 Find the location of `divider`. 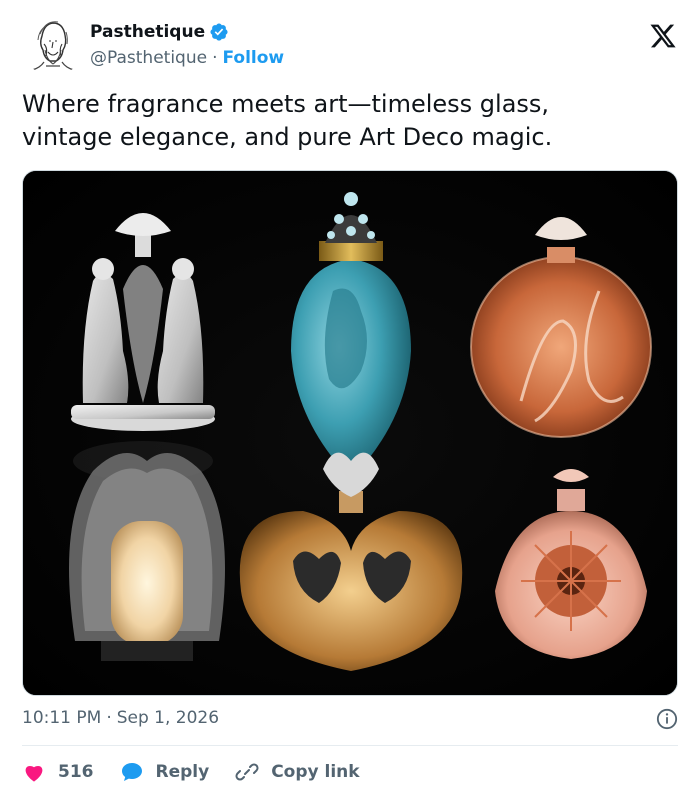

divider is located at coordinates (350, 745).